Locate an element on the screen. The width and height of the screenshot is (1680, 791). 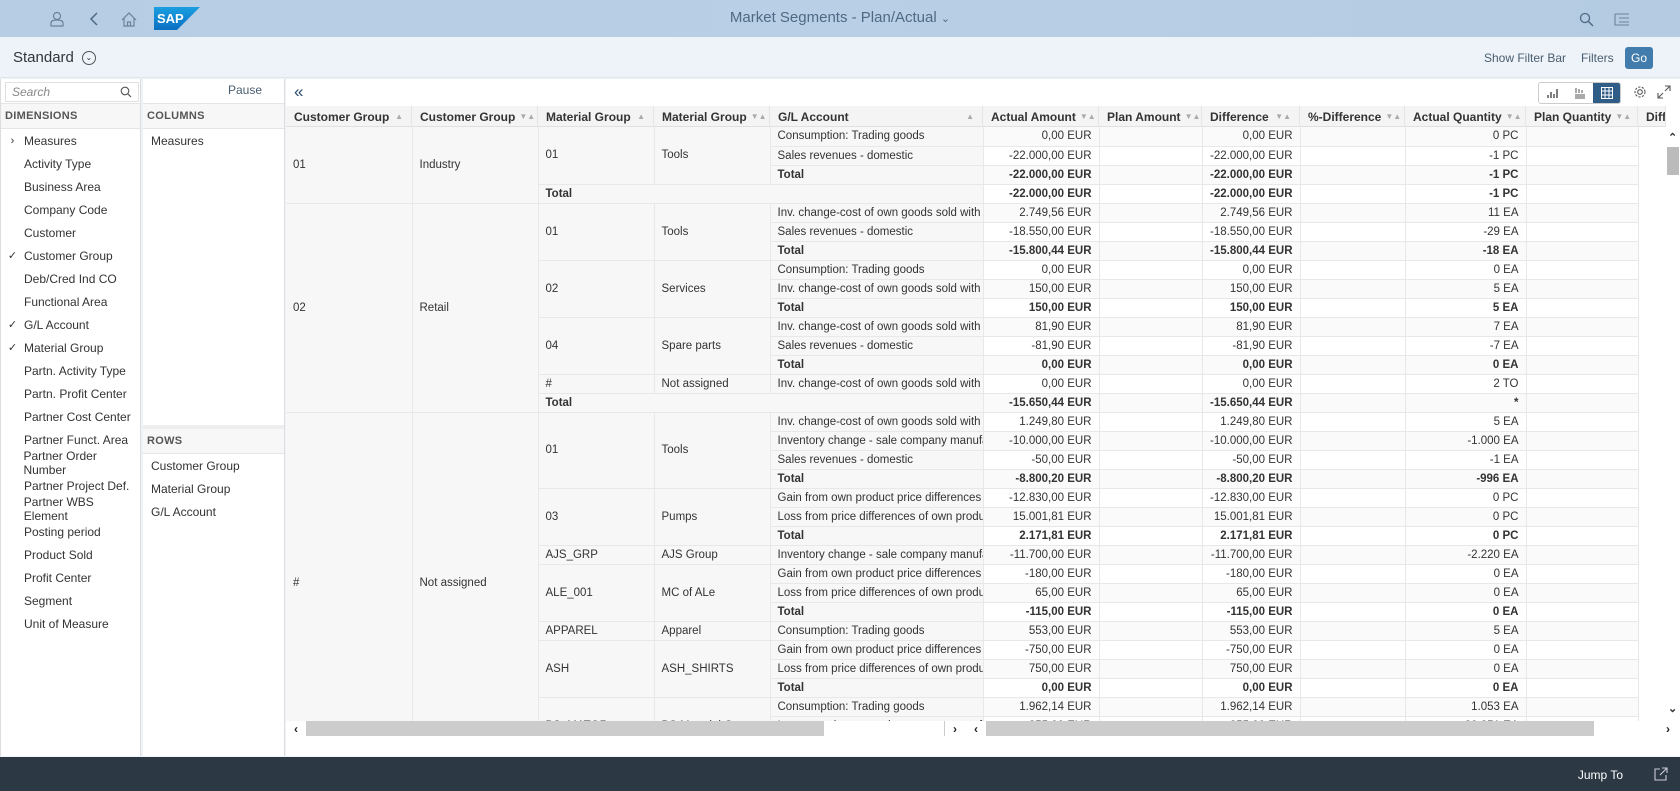
dimension-item: Partner Order Number is located at coordinates (70, 463).